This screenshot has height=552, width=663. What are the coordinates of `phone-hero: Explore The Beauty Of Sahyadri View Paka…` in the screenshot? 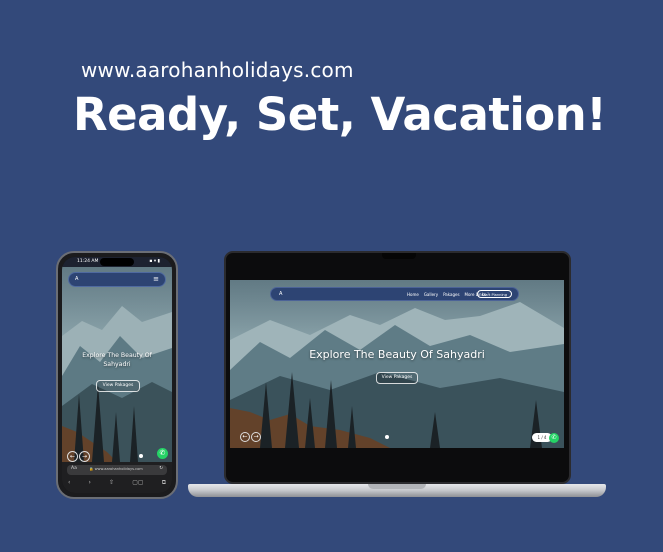 It's located at (117, 364).